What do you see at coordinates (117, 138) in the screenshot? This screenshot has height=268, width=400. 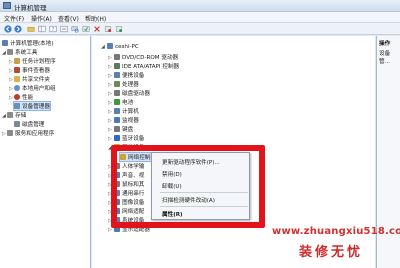 I see `bluetooth-icon` at bounding box center [117, 138].